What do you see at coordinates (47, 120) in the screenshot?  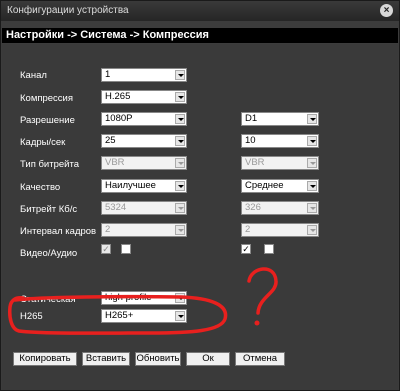 I see `label-resolution: Разрешение` at bounding box center [47, 120].